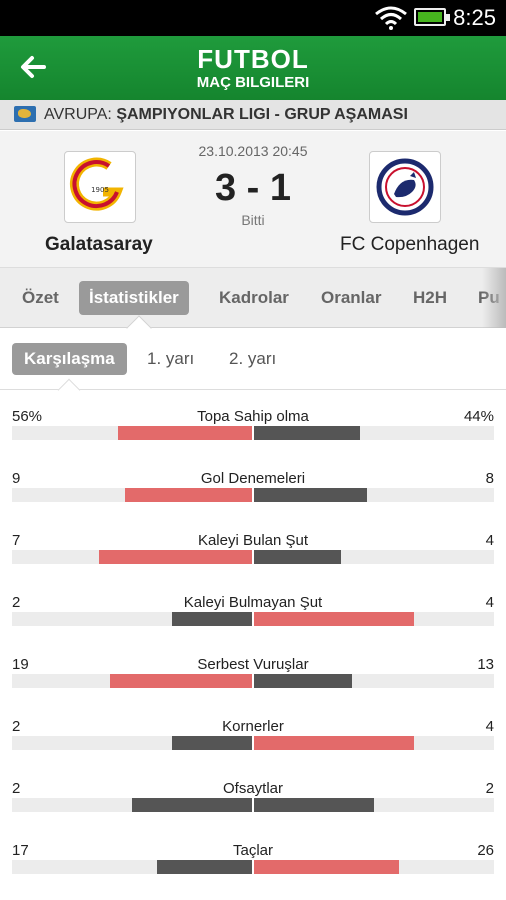 The width and height of the screenshot is (506, 900). I want to click on tab-kadrolar: Kadrolar, so click(254, 298).